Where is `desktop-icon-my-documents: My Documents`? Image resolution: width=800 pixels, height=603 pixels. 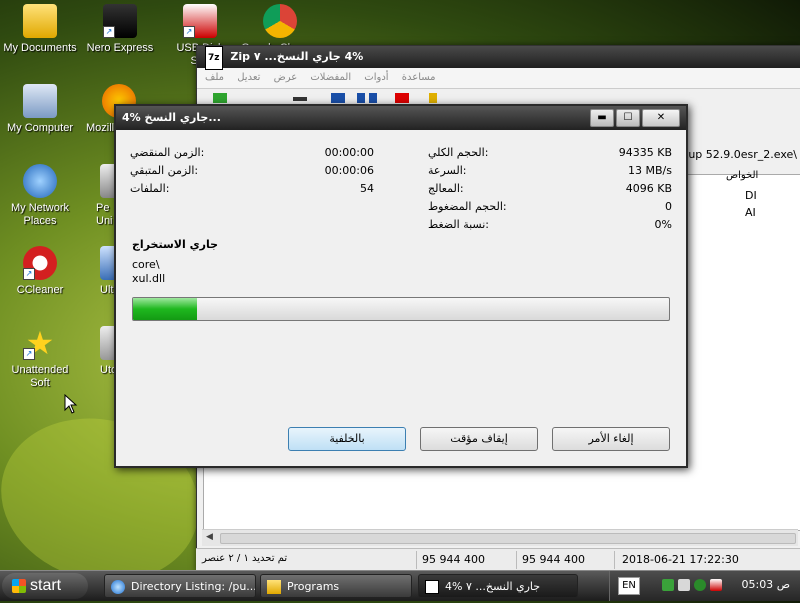
desktop-icon-my-documents: My Documents is located at coordinates (40, 29).